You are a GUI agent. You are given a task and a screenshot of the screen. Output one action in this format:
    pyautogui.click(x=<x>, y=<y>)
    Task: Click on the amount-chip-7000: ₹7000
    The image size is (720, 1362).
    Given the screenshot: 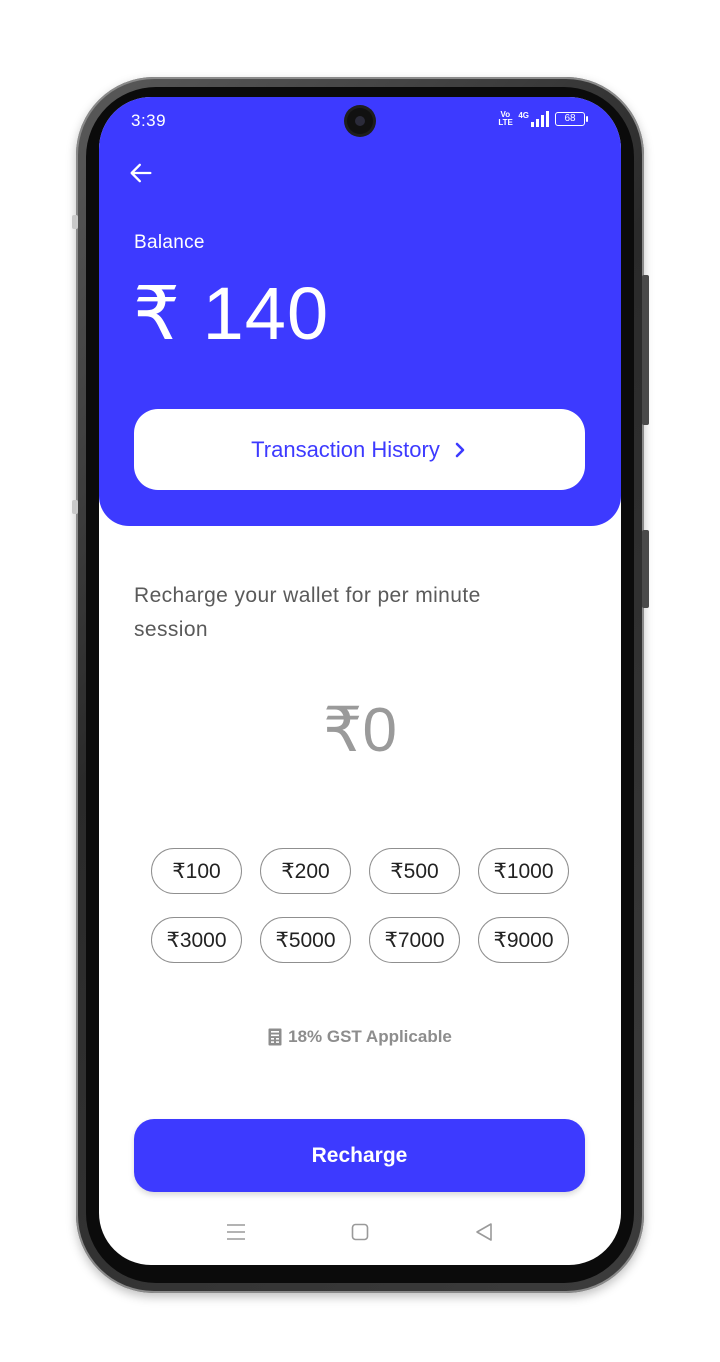 What is the action you would take?
    pyautogui.click(x=414, y=940)
    